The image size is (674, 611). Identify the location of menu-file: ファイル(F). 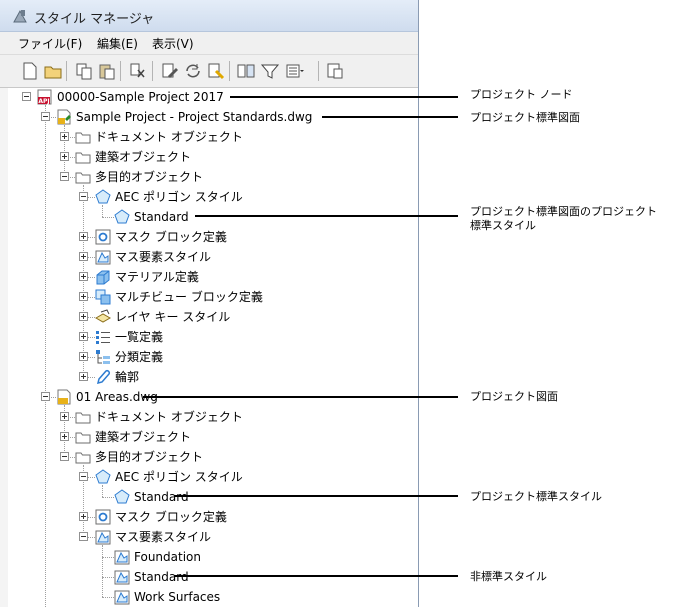
(50, 43).